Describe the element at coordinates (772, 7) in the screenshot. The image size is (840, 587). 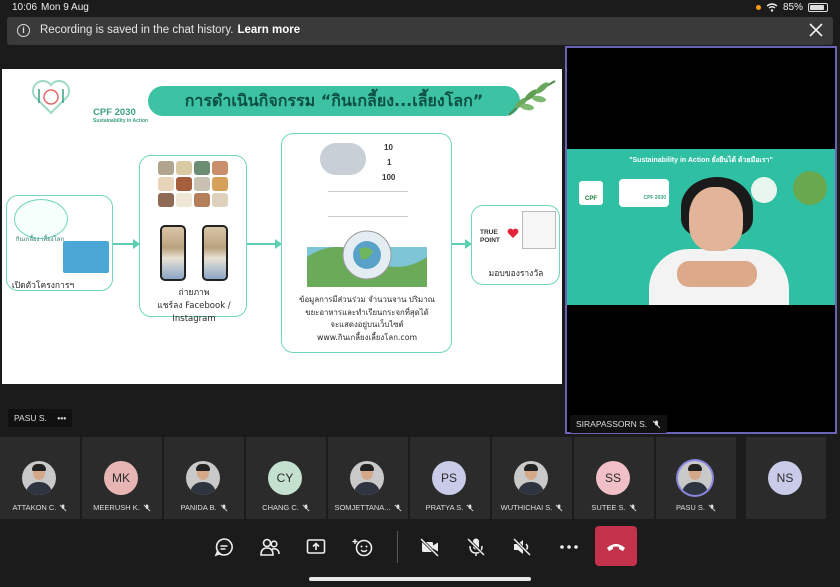
I see `wifi-icon` at that location.